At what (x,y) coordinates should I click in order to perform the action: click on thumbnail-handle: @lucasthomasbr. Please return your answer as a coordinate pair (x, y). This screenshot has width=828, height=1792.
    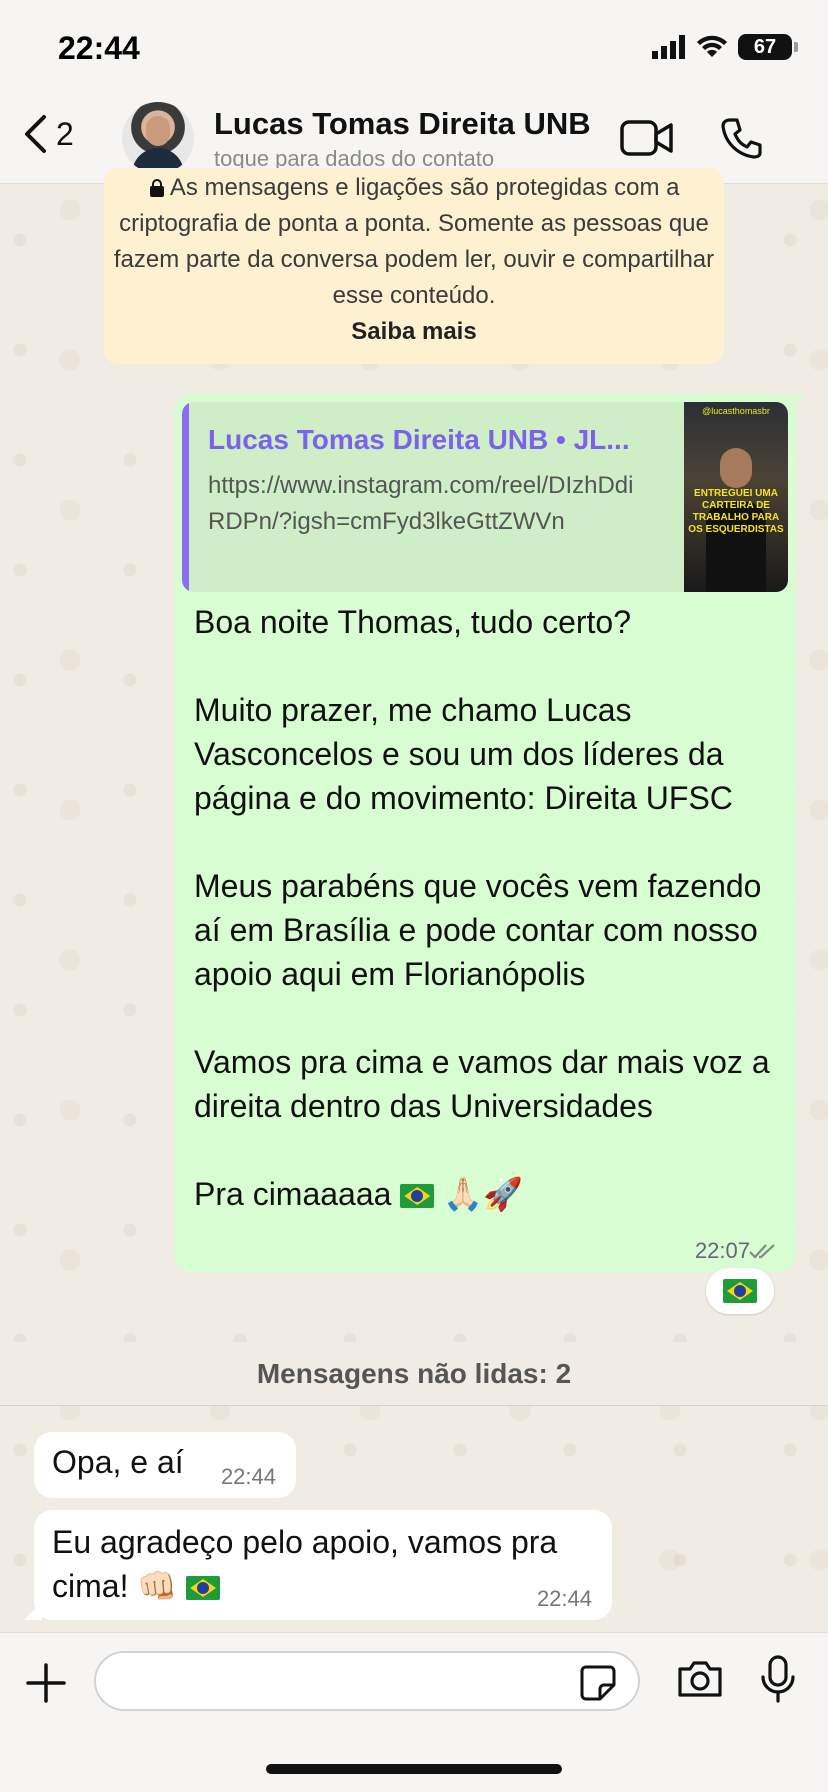
    Looking at the image, I should click on (736, 411).